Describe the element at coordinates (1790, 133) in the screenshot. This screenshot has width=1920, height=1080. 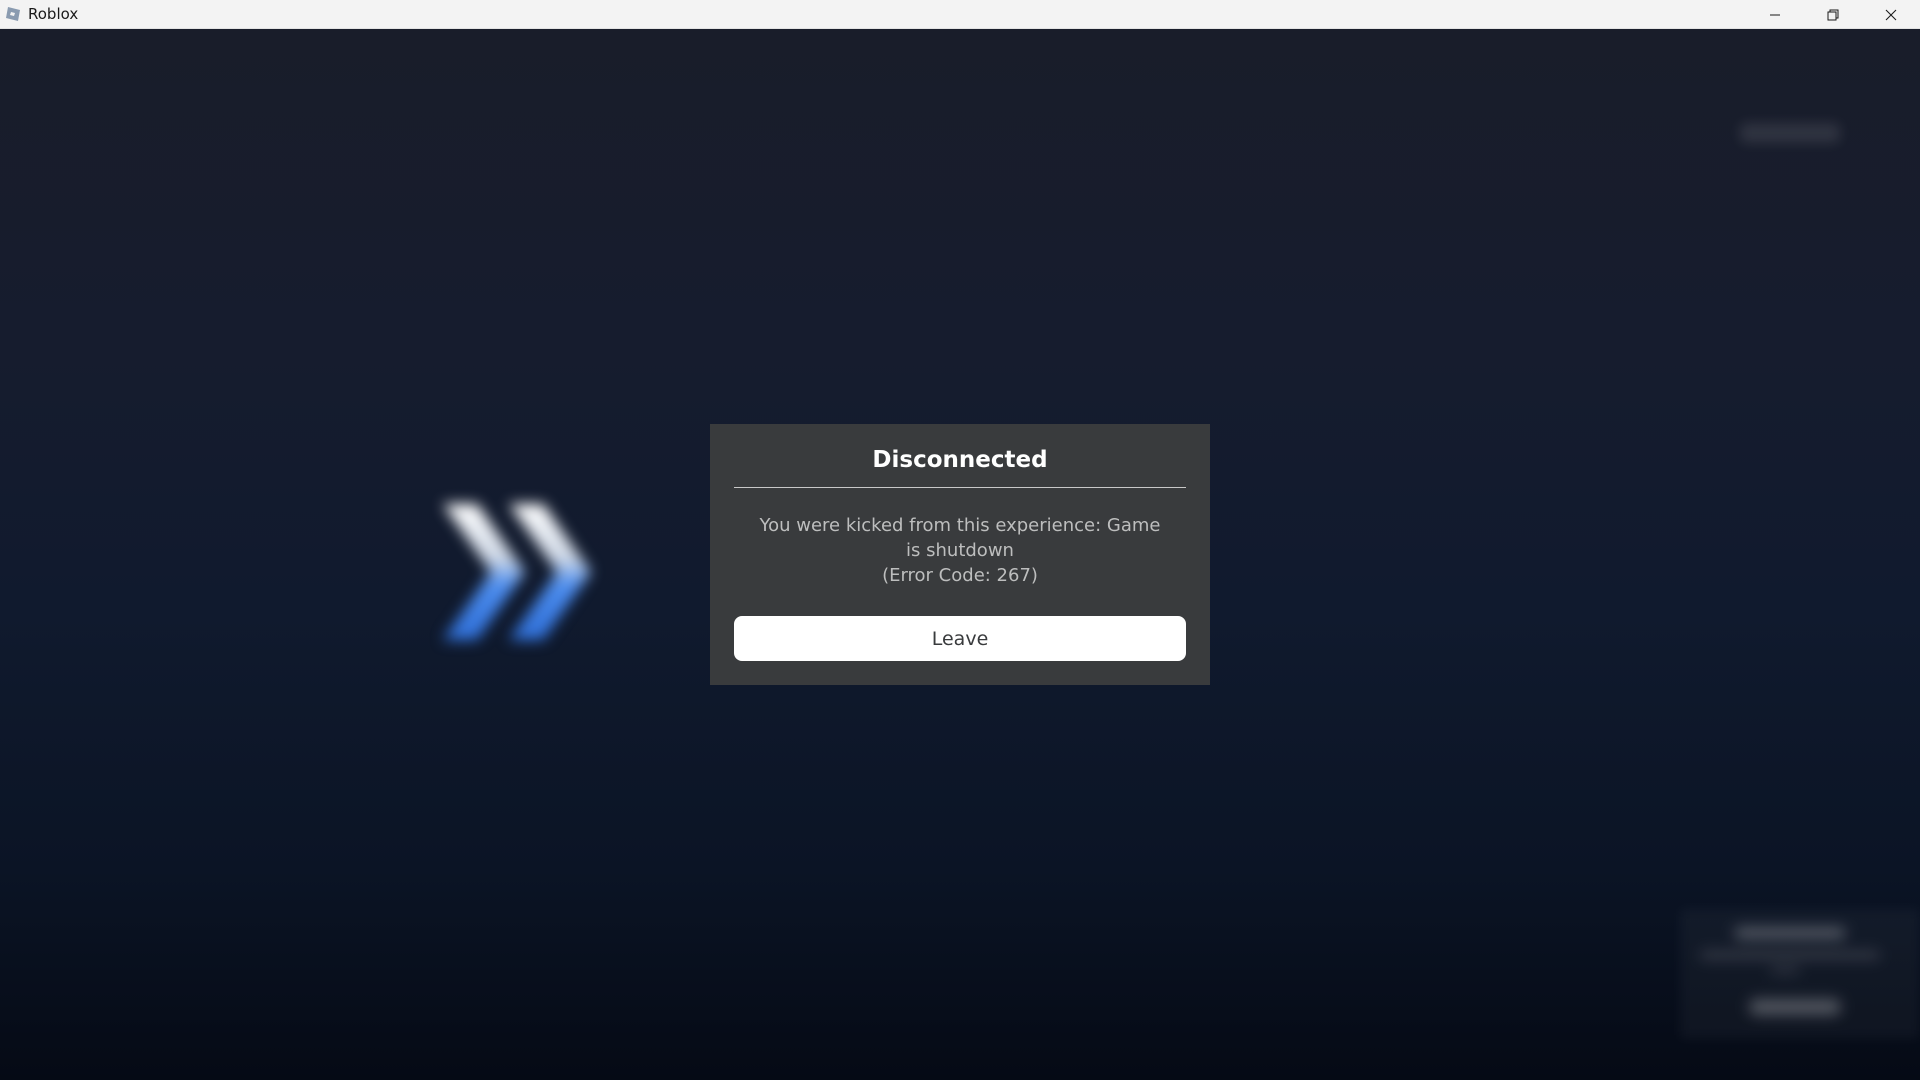
I see `blurred-hud-label` at that location.